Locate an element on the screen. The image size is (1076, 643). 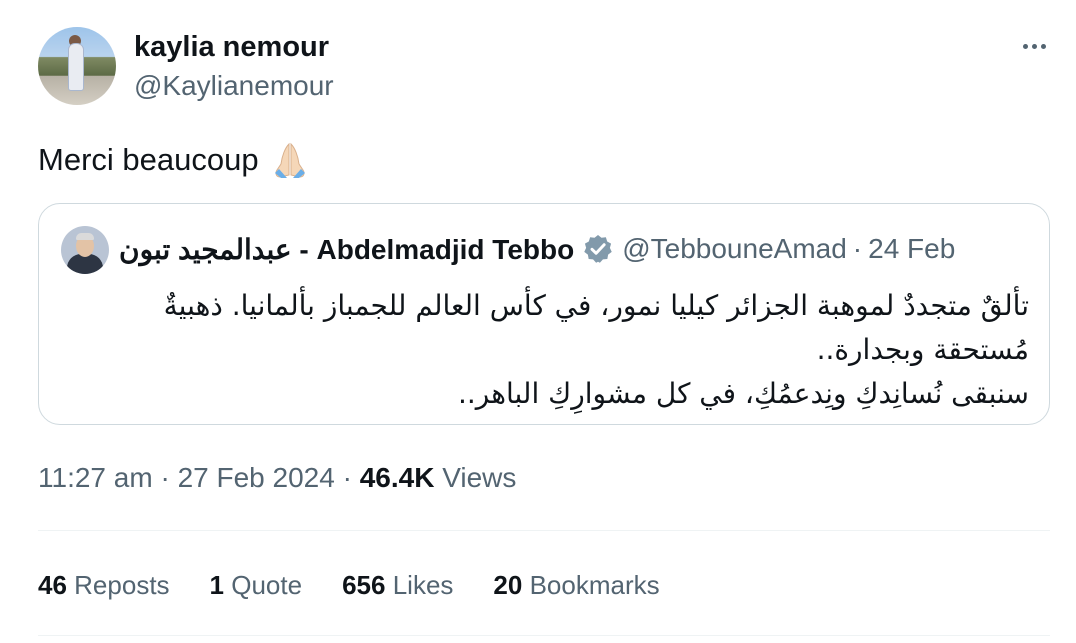
quoted-author-avatar is located at coordinates (85, 250).